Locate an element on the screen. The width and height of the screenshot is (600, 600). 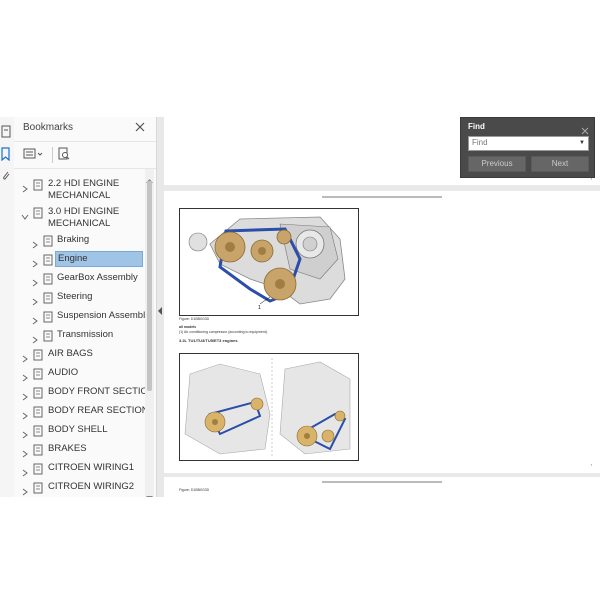
bookmark-label: CITROEN WIRING1 is located at coordinates (91, 467).